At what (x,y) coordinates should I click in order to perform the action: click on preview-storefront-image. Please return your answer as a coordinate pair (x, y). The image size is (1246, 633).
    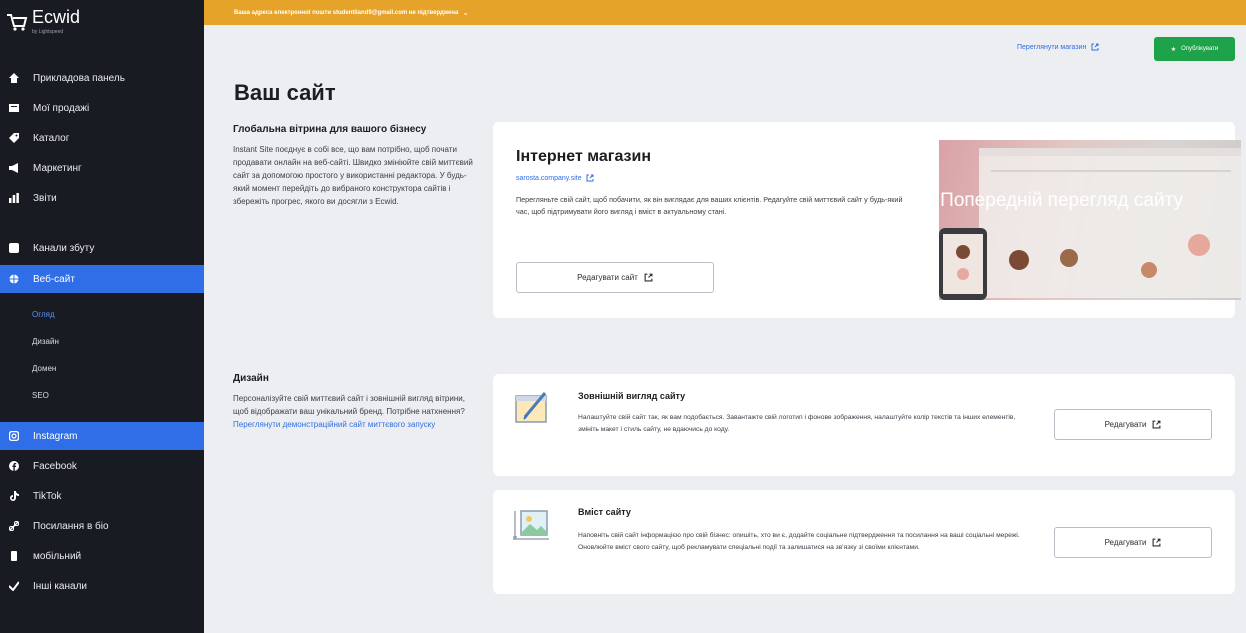
    Looking at the image, I should click on (1090, 224).